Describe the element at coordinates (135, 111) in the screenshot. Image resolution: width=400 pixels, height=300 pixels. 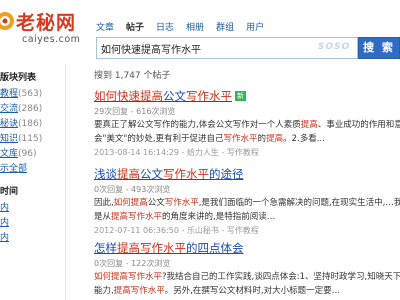
I see `result-meta: 29次回复 - 616次浏览` at that location.